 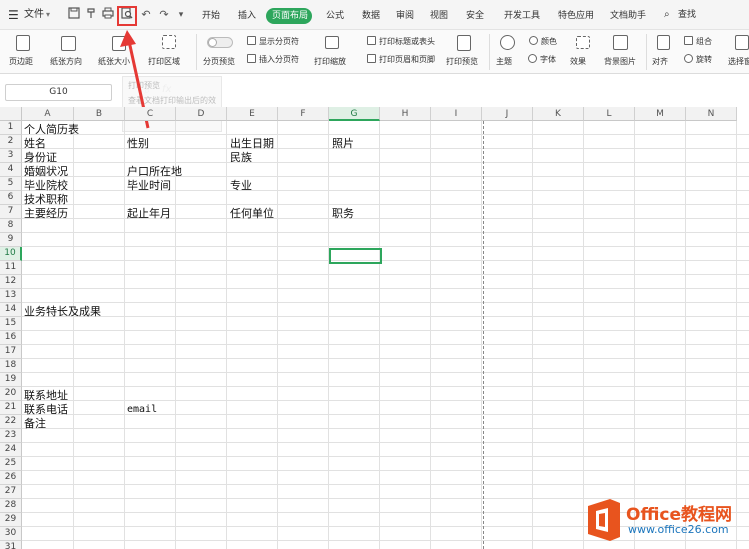 What do you see at coordinates (201, 114) in the screenshot?
I see `column-header: D` at bounding box center [201, 114].